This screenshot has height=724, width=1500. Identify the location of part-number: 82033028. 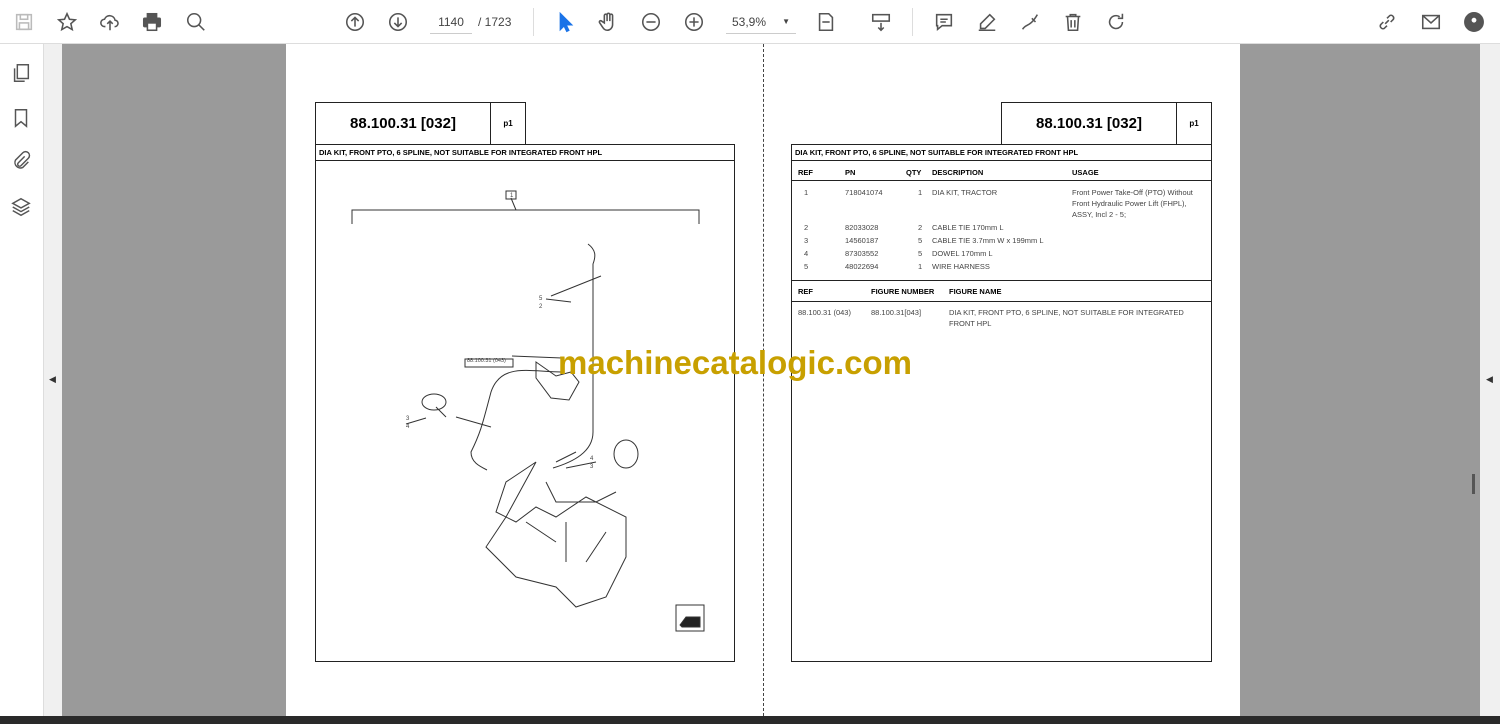
(862, 227).